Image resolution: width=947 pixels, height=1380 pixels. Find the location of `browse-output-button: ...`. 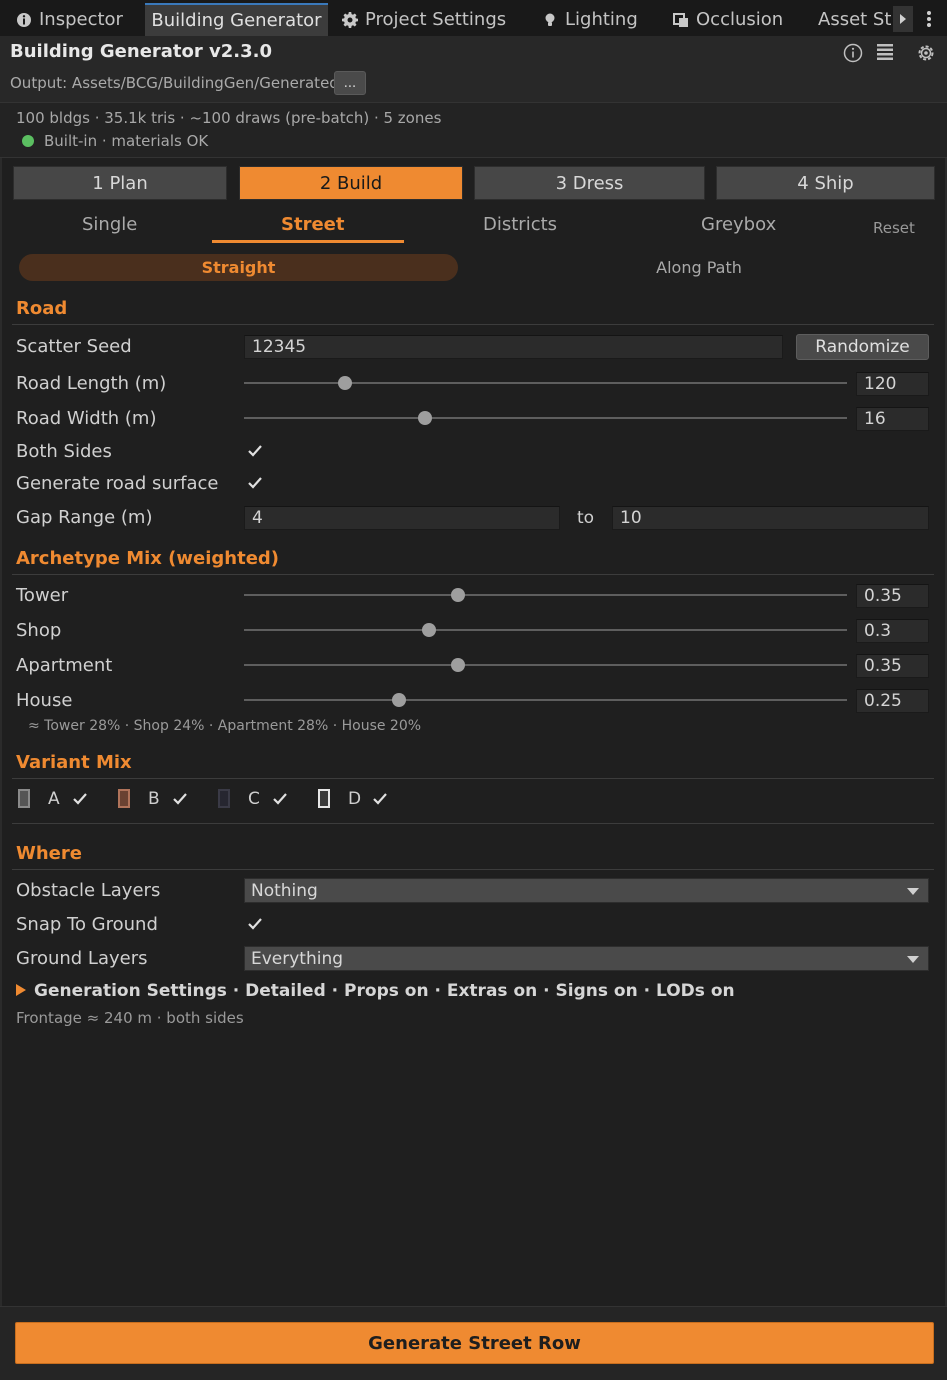

browse-output-button: ... is located at coordinates (350, 83).